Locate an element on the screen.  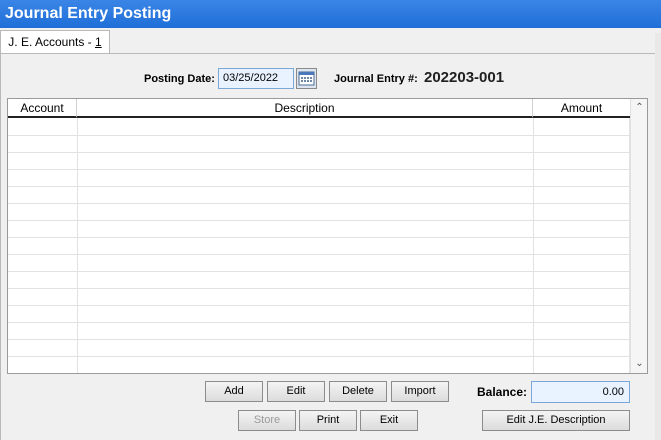
tab-strip: J. E. Accounts - 1 is located at coordinates (330, 41).